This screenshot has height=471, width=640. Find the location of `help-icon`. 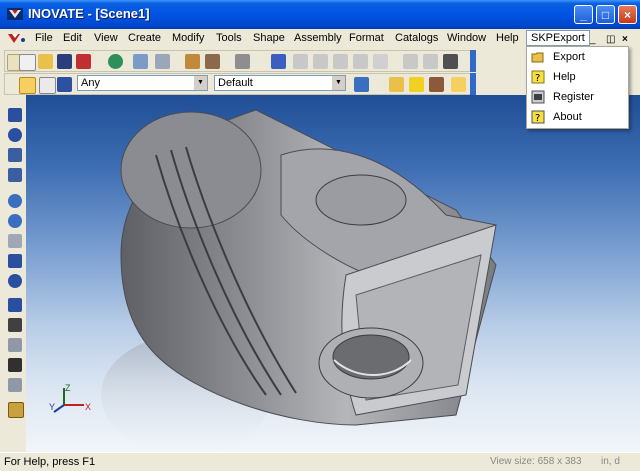

help-icon is located at coordinates (416, 84).